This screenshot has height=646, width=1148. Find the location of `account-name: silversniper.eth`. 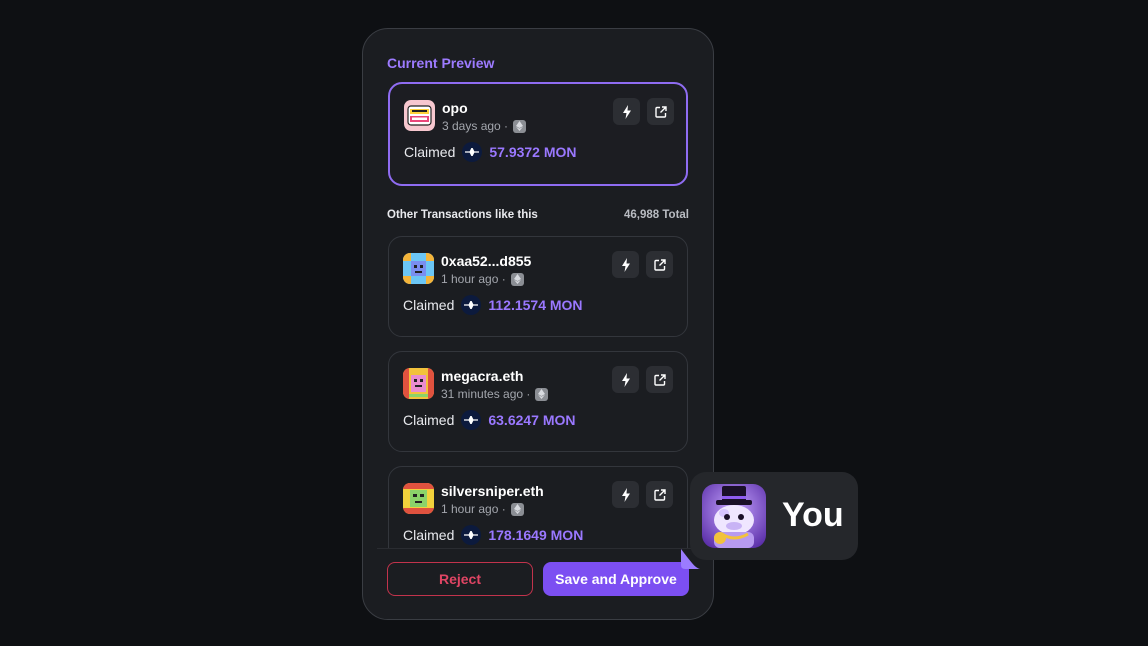

account-name: silversniper.eth is located at coordinates (492, 491).